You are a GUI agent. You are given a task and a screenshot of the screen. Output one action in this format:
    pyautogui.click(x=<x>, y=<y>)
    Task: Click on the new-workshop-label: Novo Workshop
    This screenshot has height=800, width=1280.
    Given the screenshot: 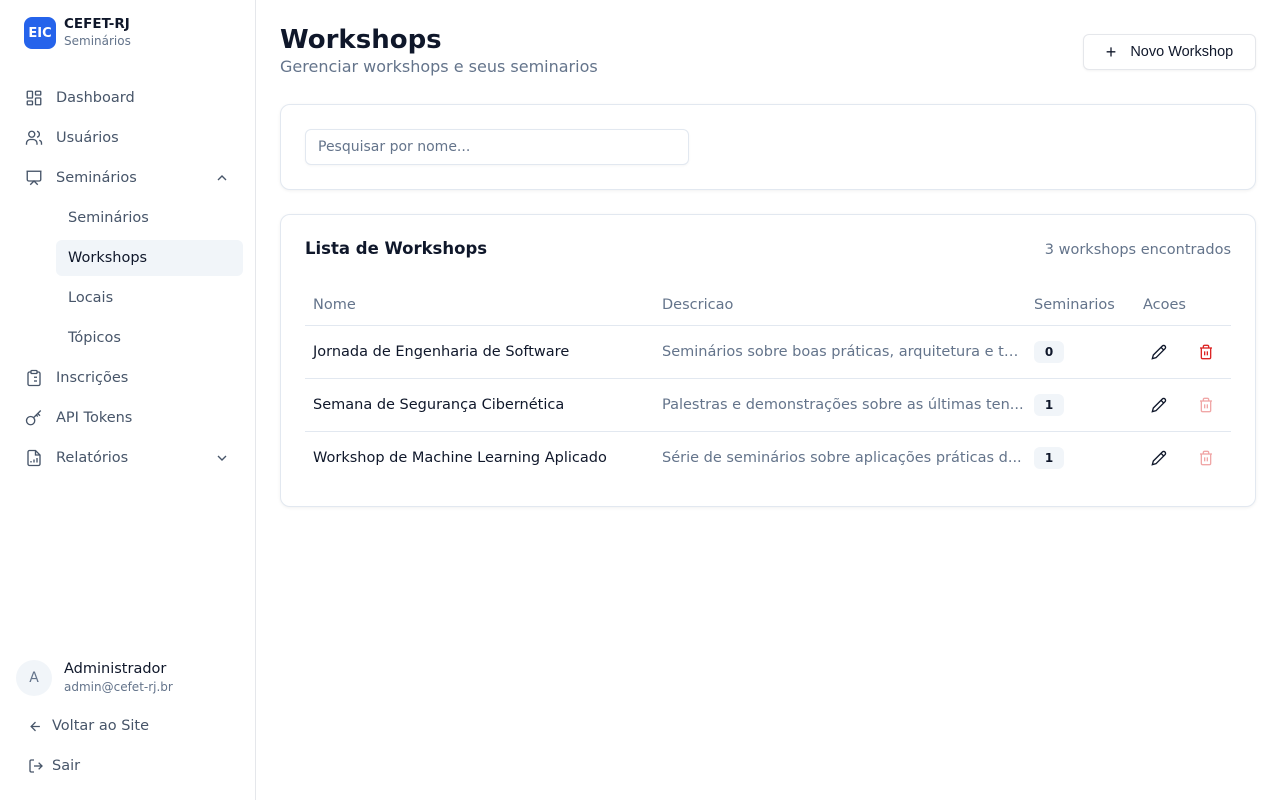 What is the action you would take?
    pyautogui.click(x=1182, y=52)
    